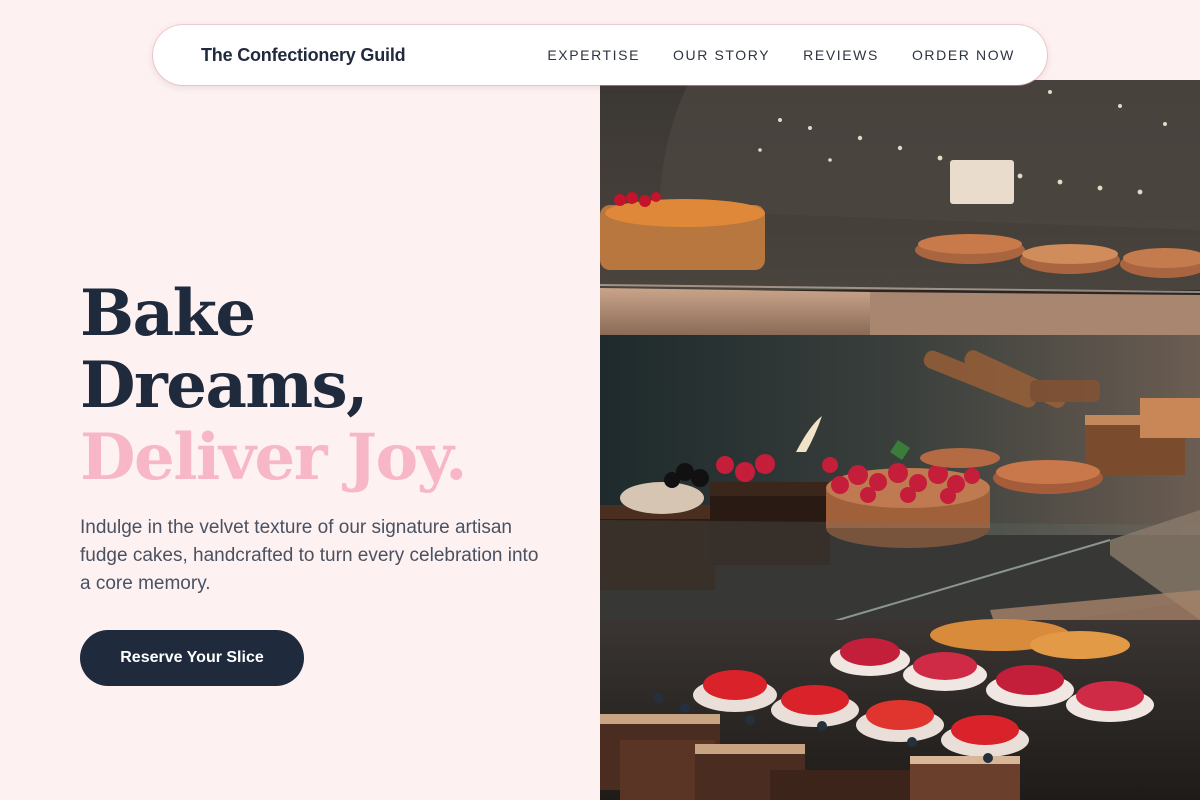 This screenshot has height=800, width=1200. What do you see at coordinates (841, 55) in the screenshot?
I see `nav-link-reviews: REVIEWS` at bounding box center [841, 55].